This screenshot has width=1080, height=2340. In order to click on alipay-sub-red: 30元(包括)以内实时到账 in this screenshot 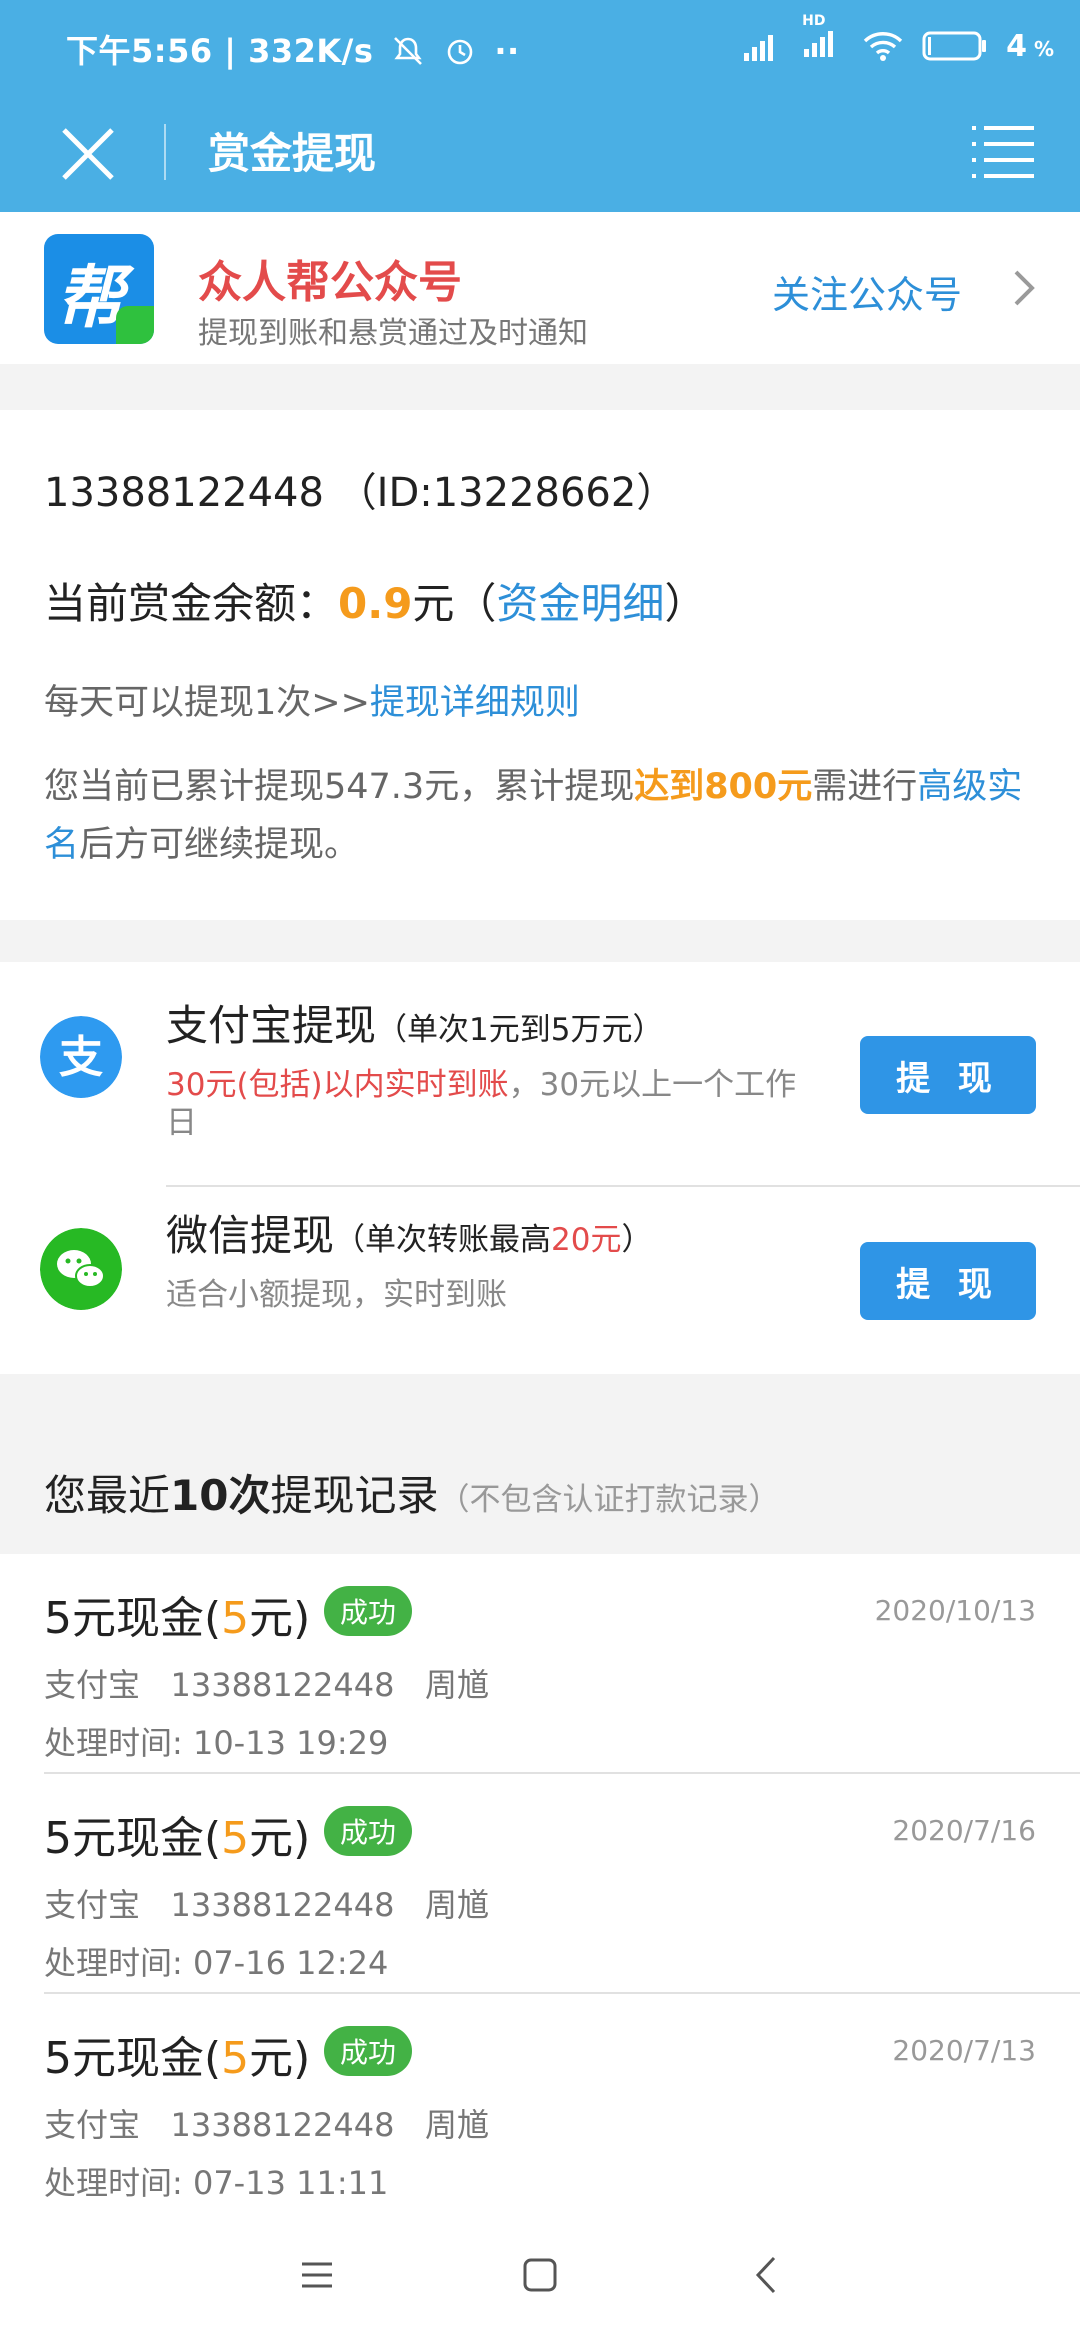, I will do `click(337, 1085)`.